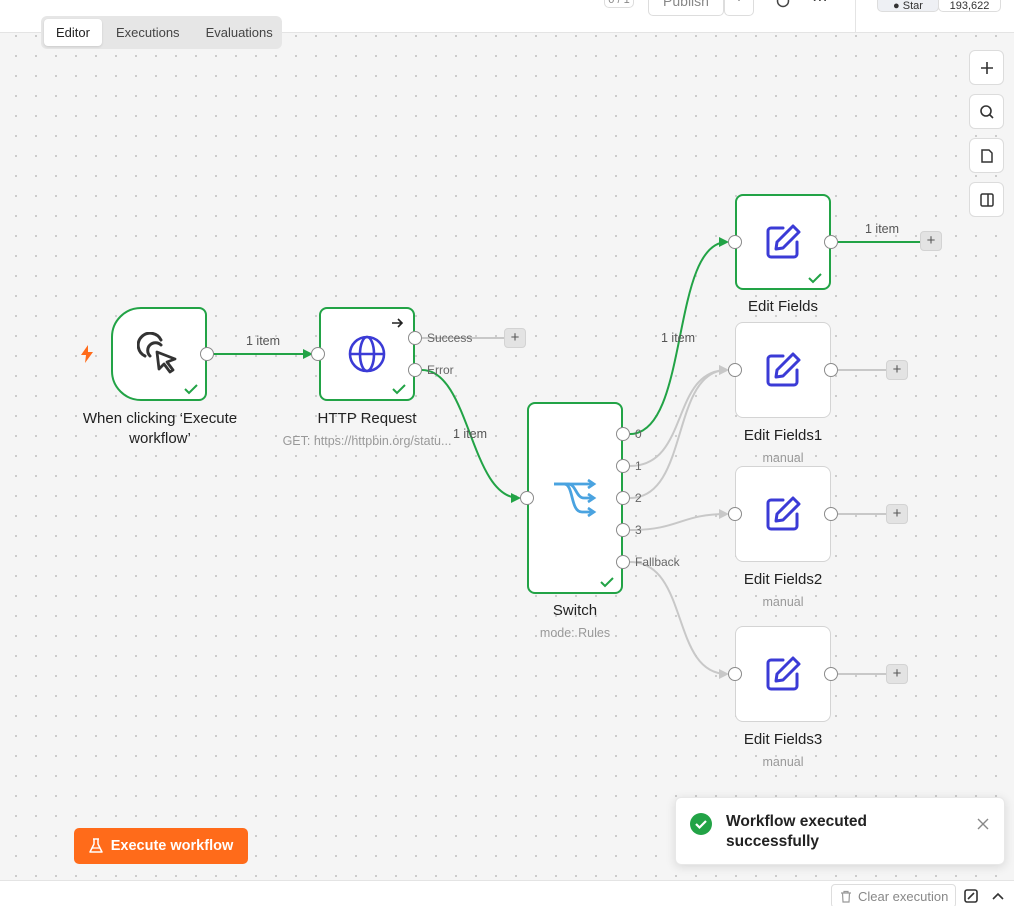 The height and width of the screenshot is (906, 1014). Describe the element at coordinates (638, 434) in the screenshot. I see `switch-port-0-label: 0` at that location.